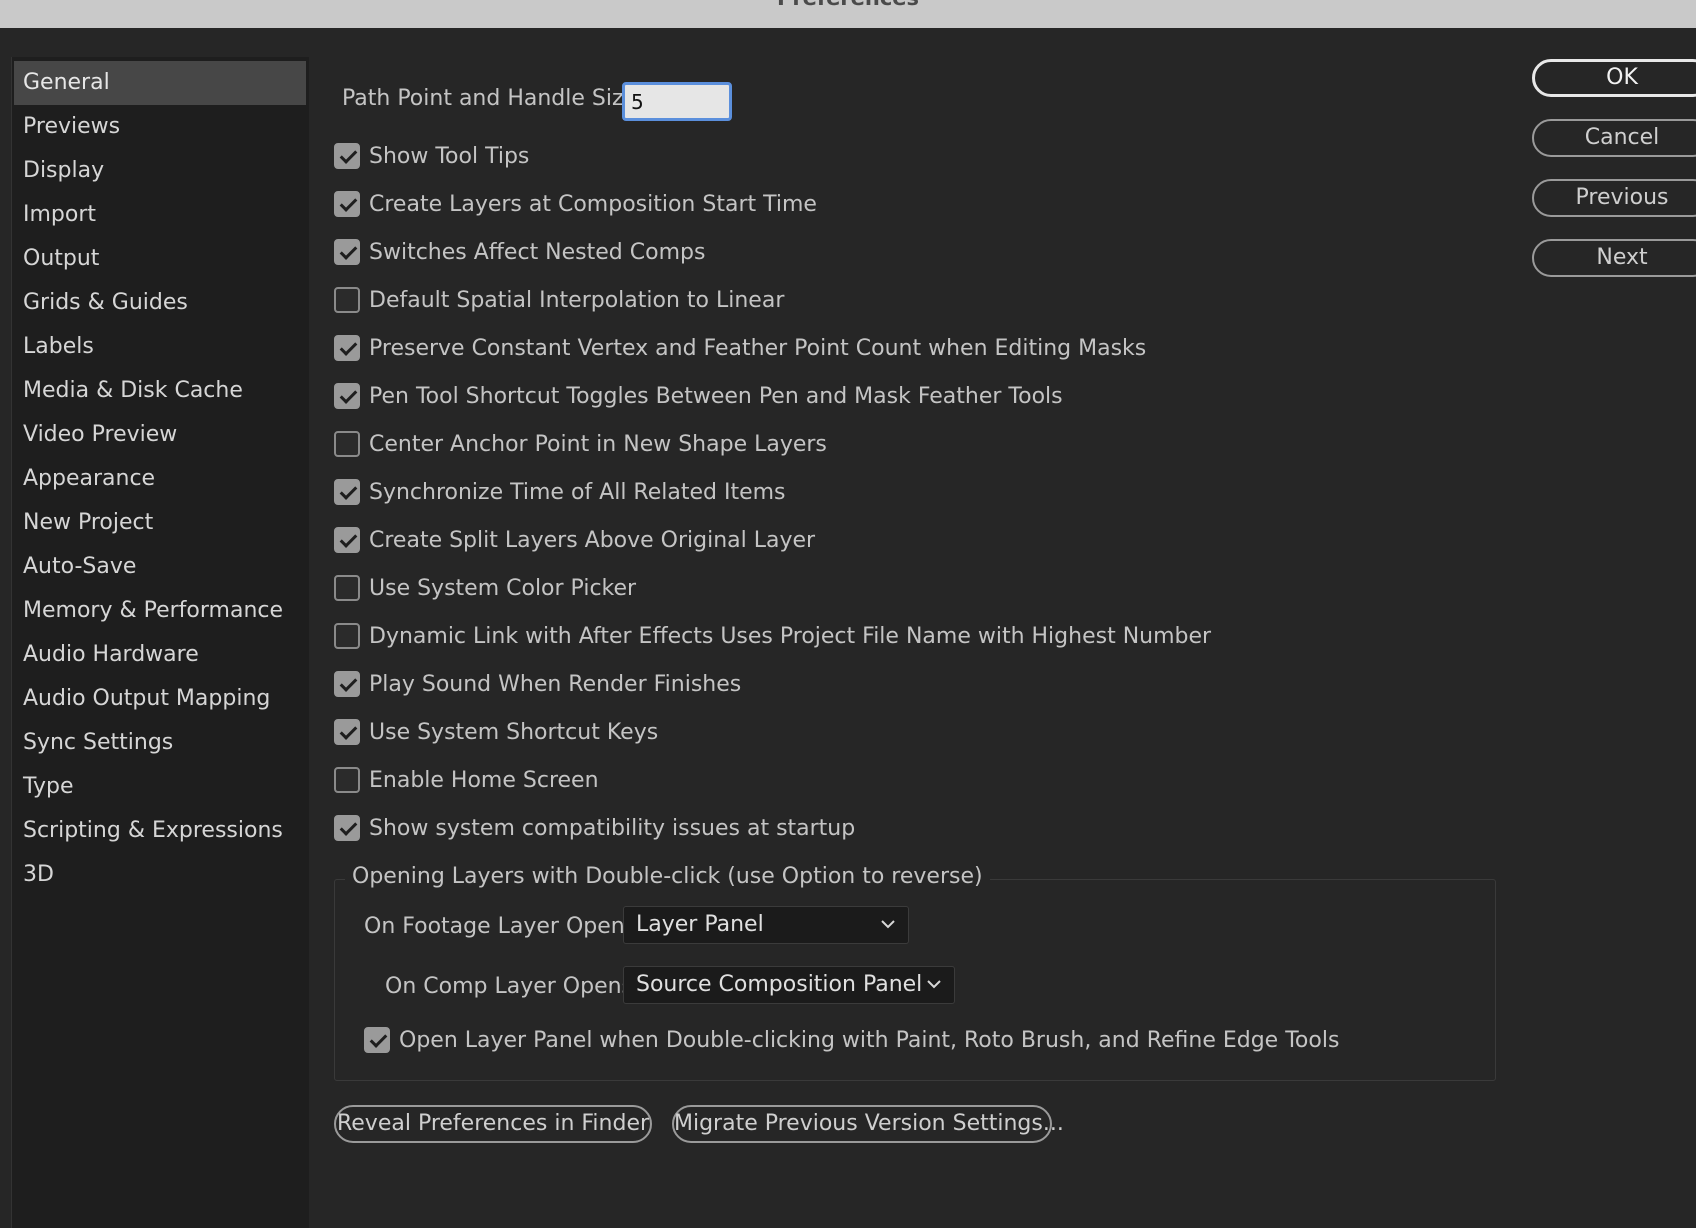 Image resolution: width=1696 pixels, height=1228 pixels. I want to click on sidebar-item-labels: Labels, so click(160, 347).